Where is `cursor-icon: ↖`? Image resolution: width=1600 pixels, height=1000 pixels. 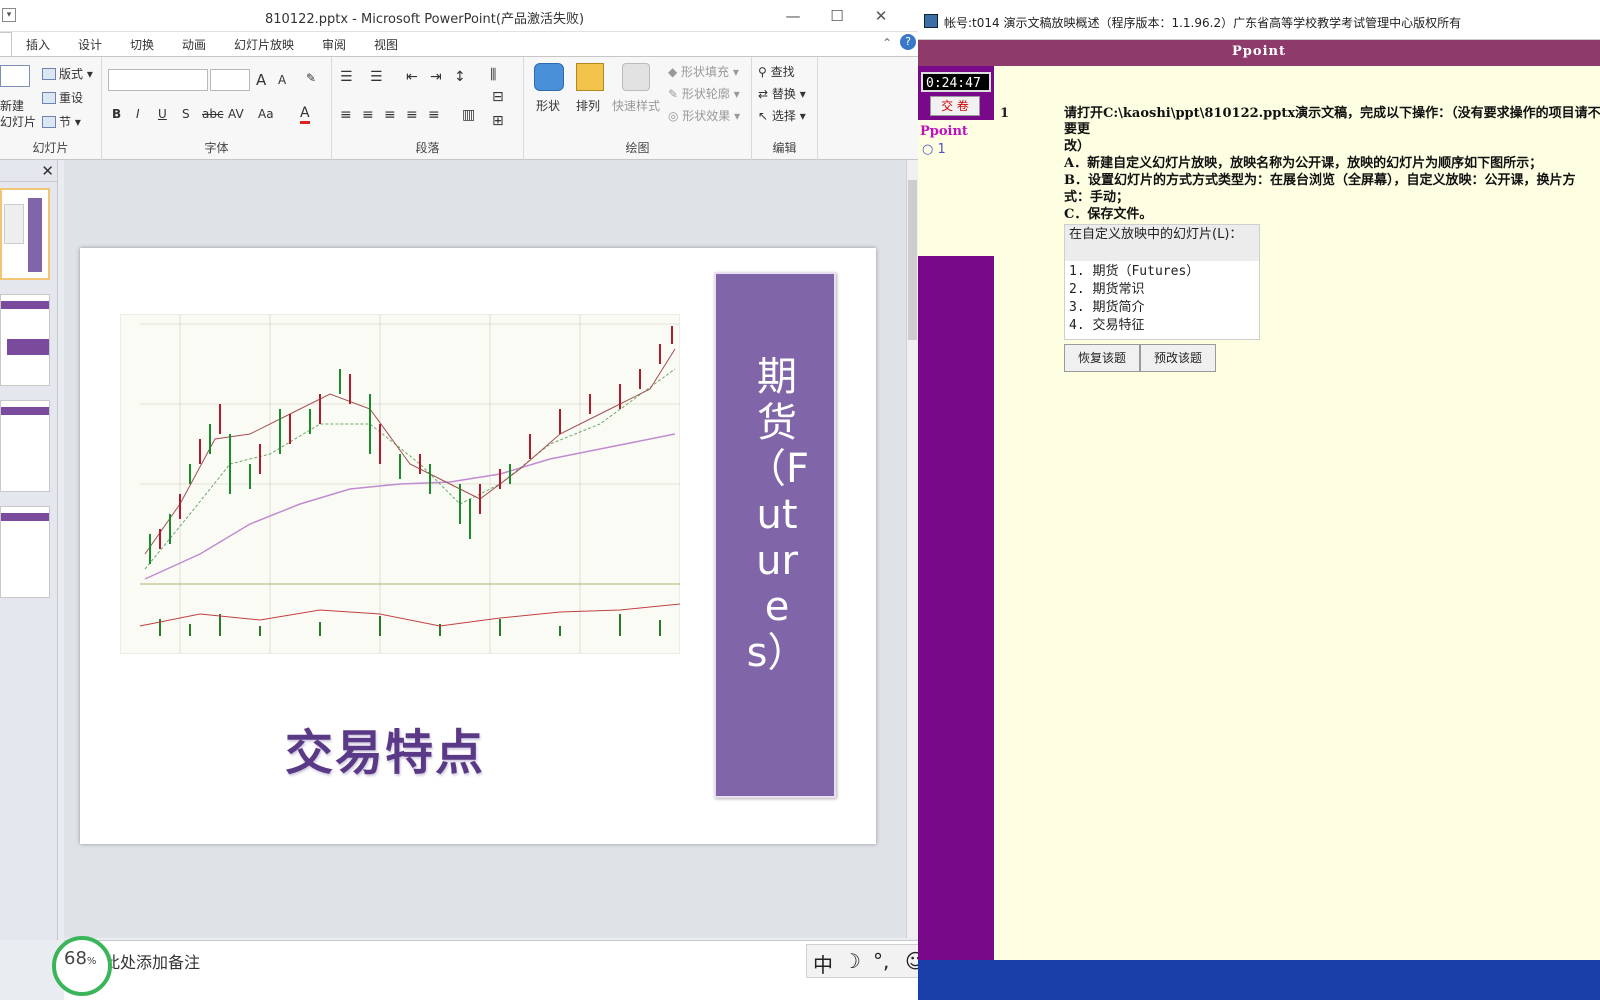 cursor-icon: ↖ is located at coordinates (763, 116).